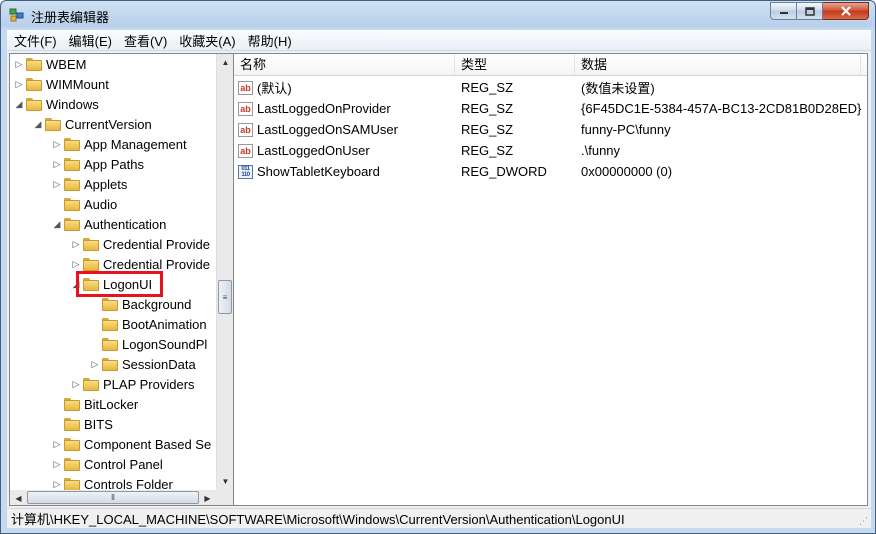 This screenshot has height=534, width=876. What do you see at coordinates (549, 150) in the screenshot?
I see `value-row: ab LastLoggedOnUser REG_SZ .\funny` at bounding box center [549, 150].